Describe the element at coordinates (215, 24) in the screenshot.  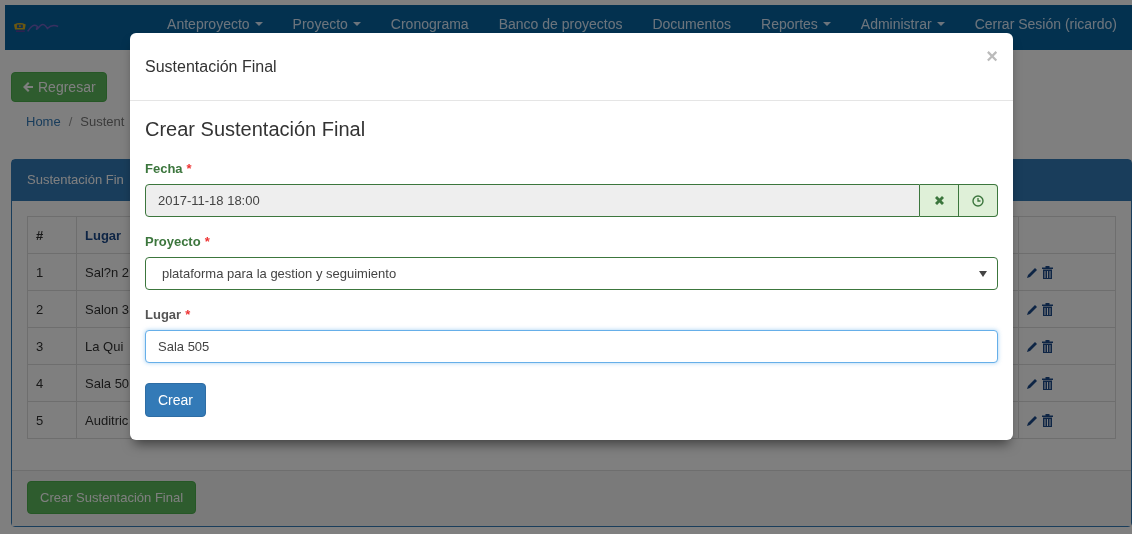
I see `nav-link: Anteproyecto` at that location.